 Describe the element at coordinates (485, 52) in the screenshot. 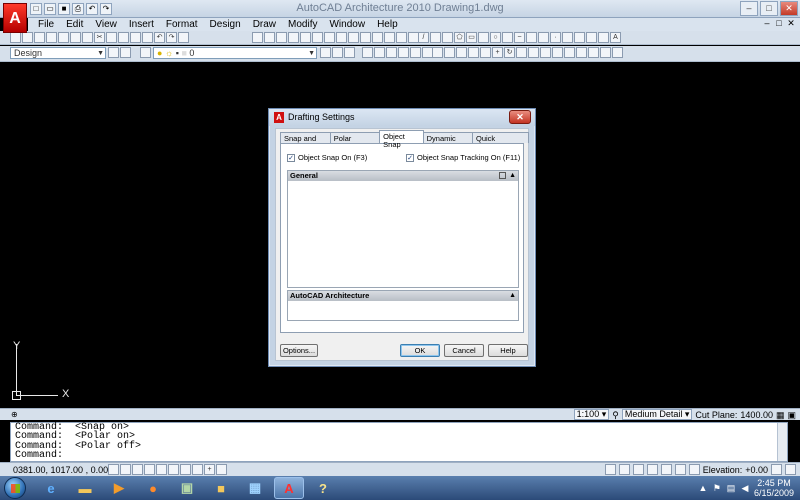

I see `array-icon` at that location.